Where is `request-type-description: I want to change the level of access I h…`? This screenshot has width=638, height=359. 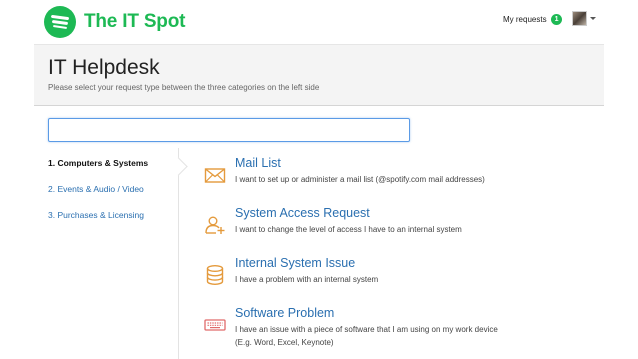
request-type-description: I want to change the level of access I h… is located at coordinates (348, 229).